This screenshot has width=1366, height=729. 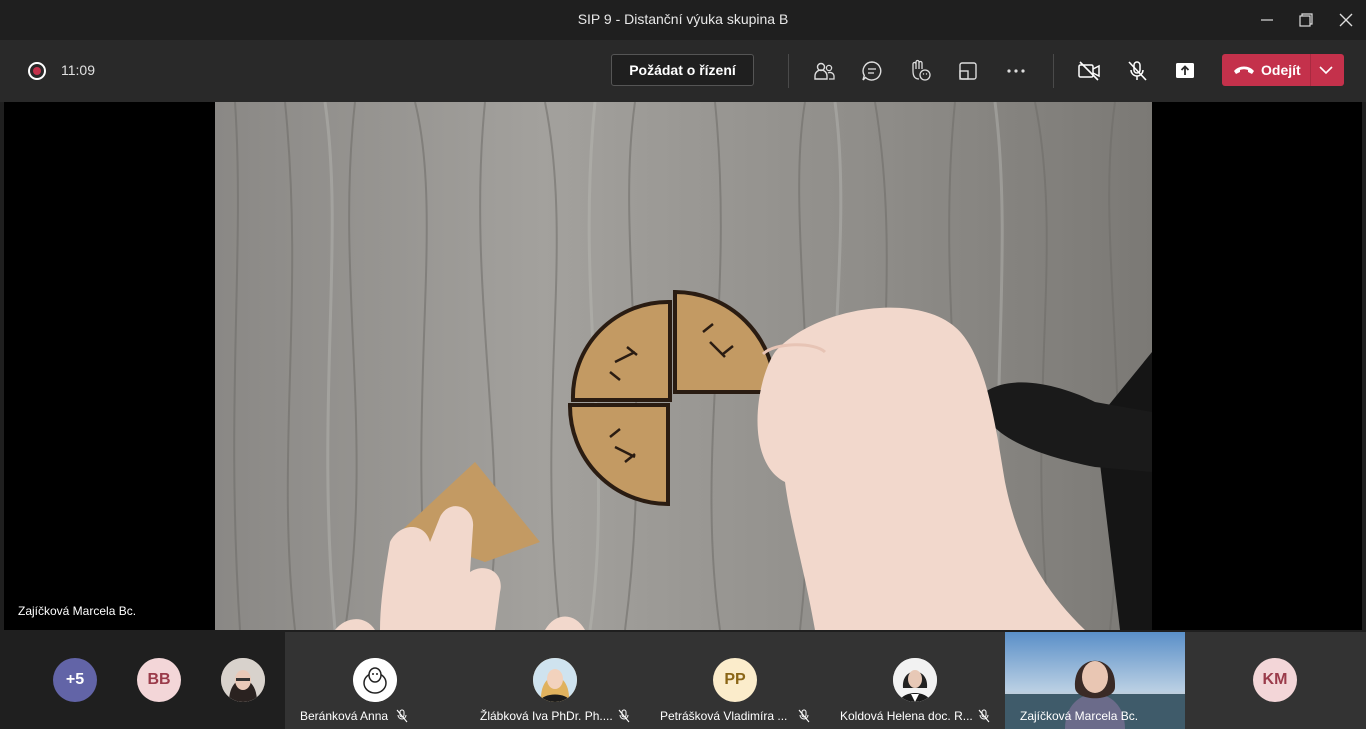 I want to click on restore-icon, so click(x=1306, y=20).